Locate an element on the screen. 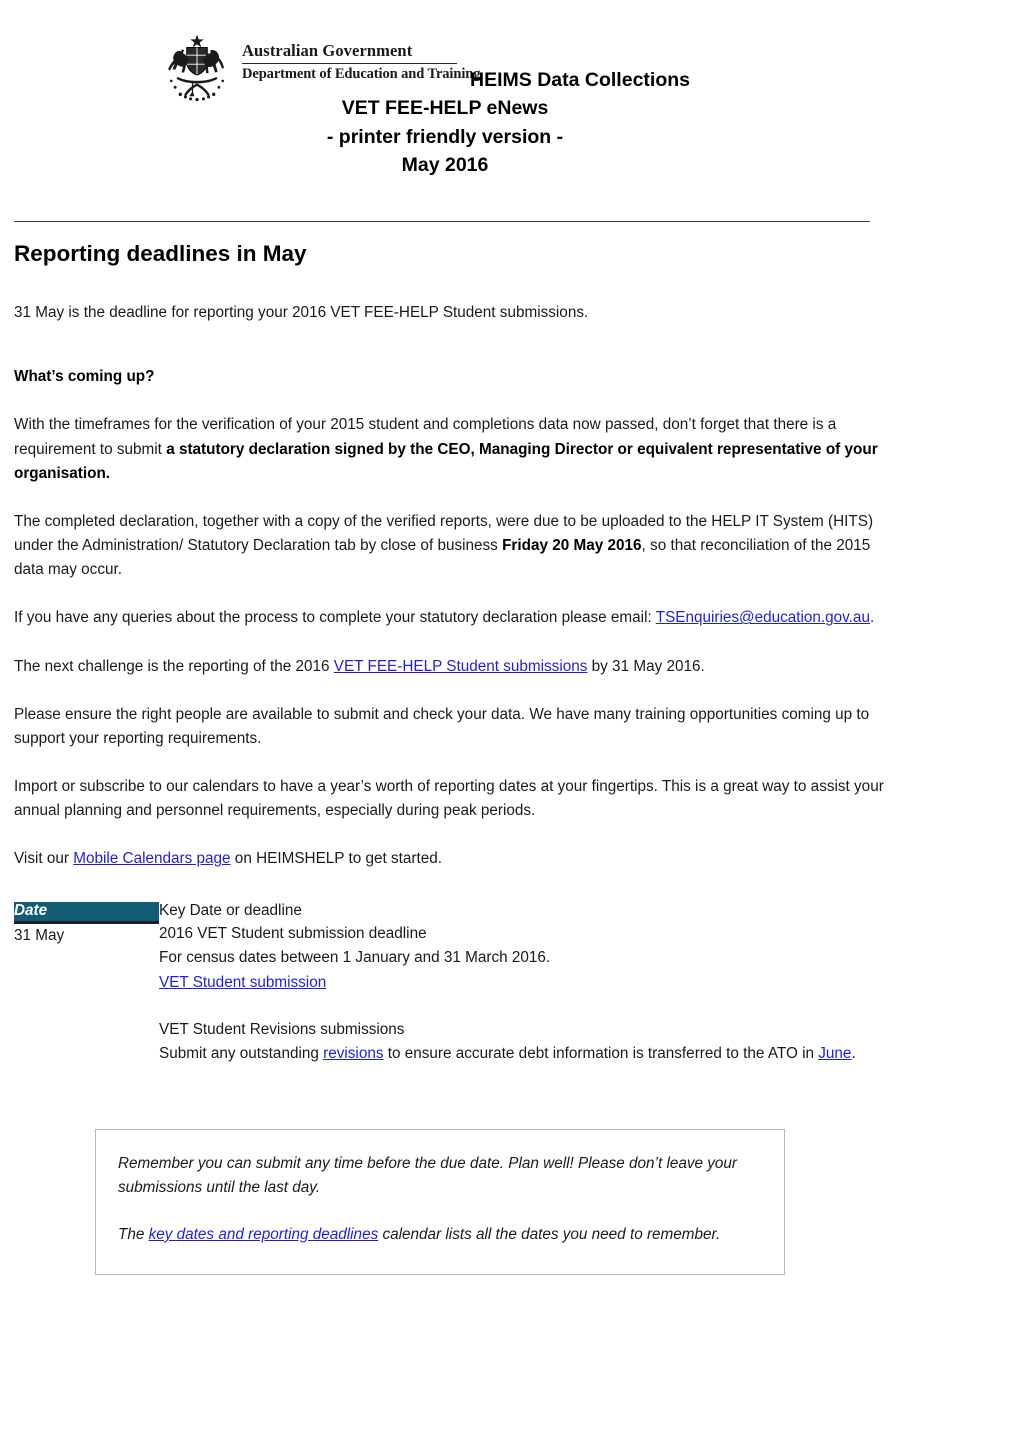 This screenshot has height=1443, width=1020. row-date-cell: 31 May is located at coordinates (39, 935).